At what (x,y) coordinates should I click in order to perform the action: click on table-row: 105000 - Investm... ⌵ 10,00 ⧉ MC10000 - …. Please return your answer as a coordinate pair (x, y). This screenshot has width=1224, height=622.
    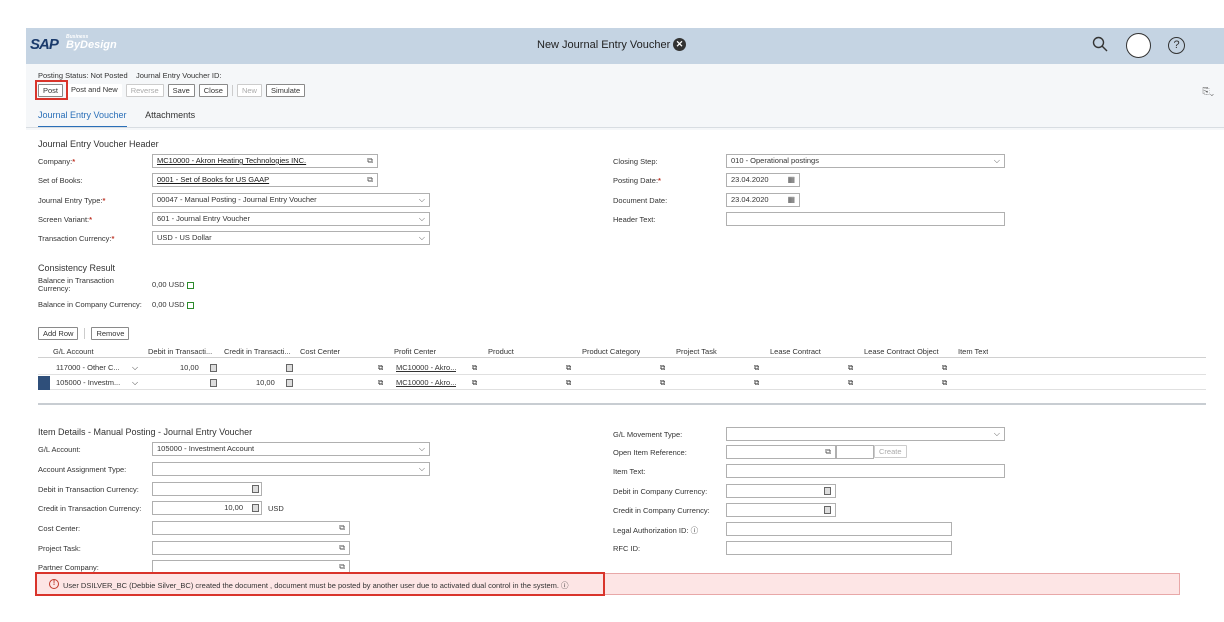
    Looking at the image, I should click on (622, 383).